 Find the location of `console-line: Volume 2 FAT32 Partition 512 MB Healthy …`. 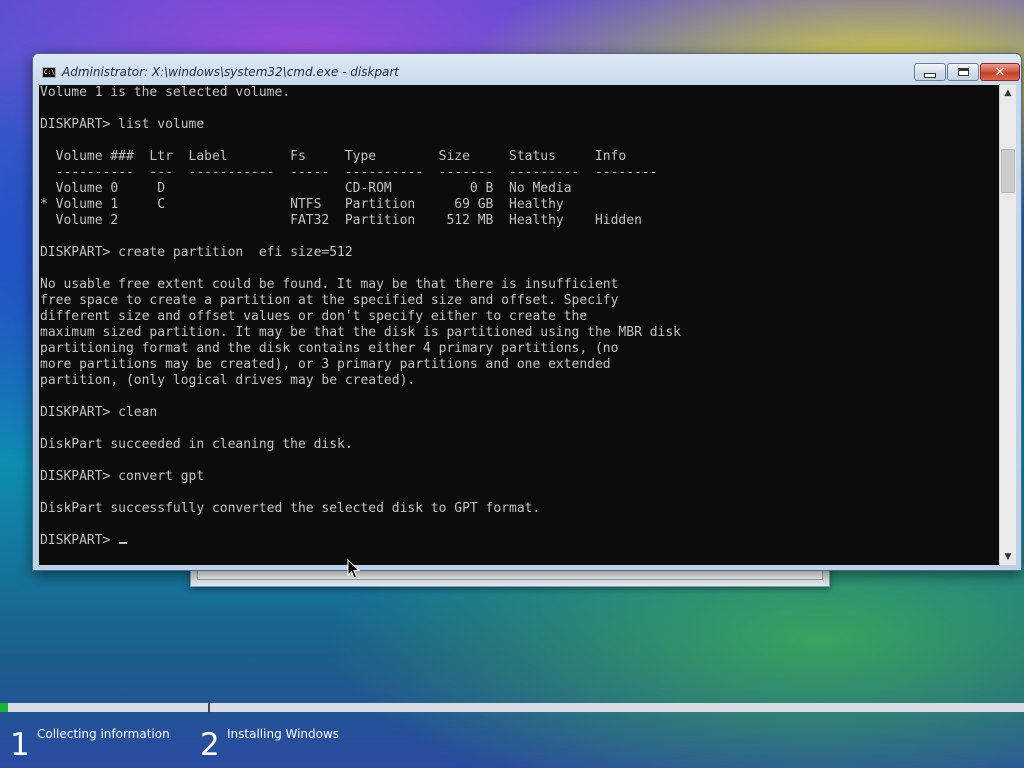

console-line: Volume 2 FAT32 Partition 512 MB Healthy … is located at coordinates (341, 220).